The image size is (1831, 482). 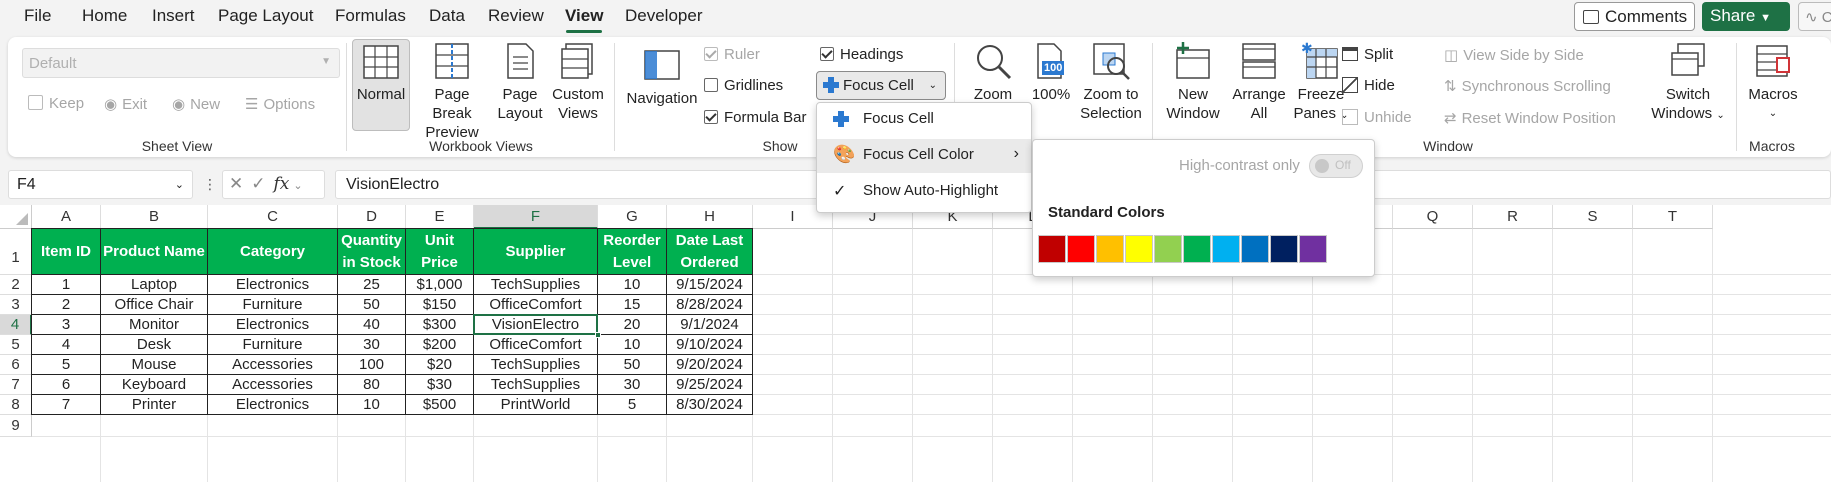 I want to click on header-cell: Supplier, so click(x=536, y=252).